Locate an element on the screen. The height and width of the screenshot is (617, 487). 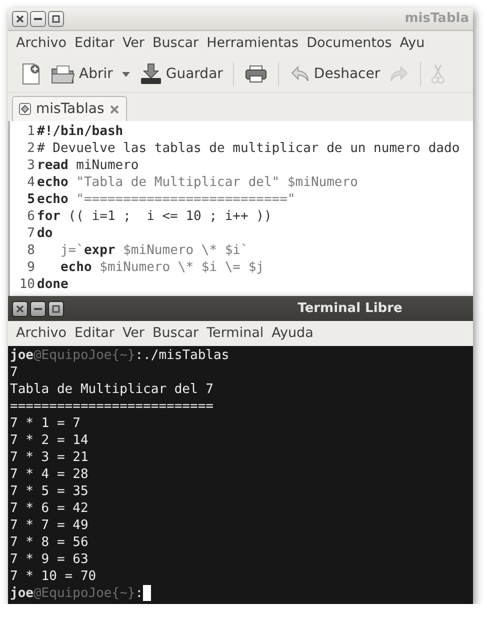
code-line: echo $miNumero \* $i \= $j is located at coordinates (161, 267).